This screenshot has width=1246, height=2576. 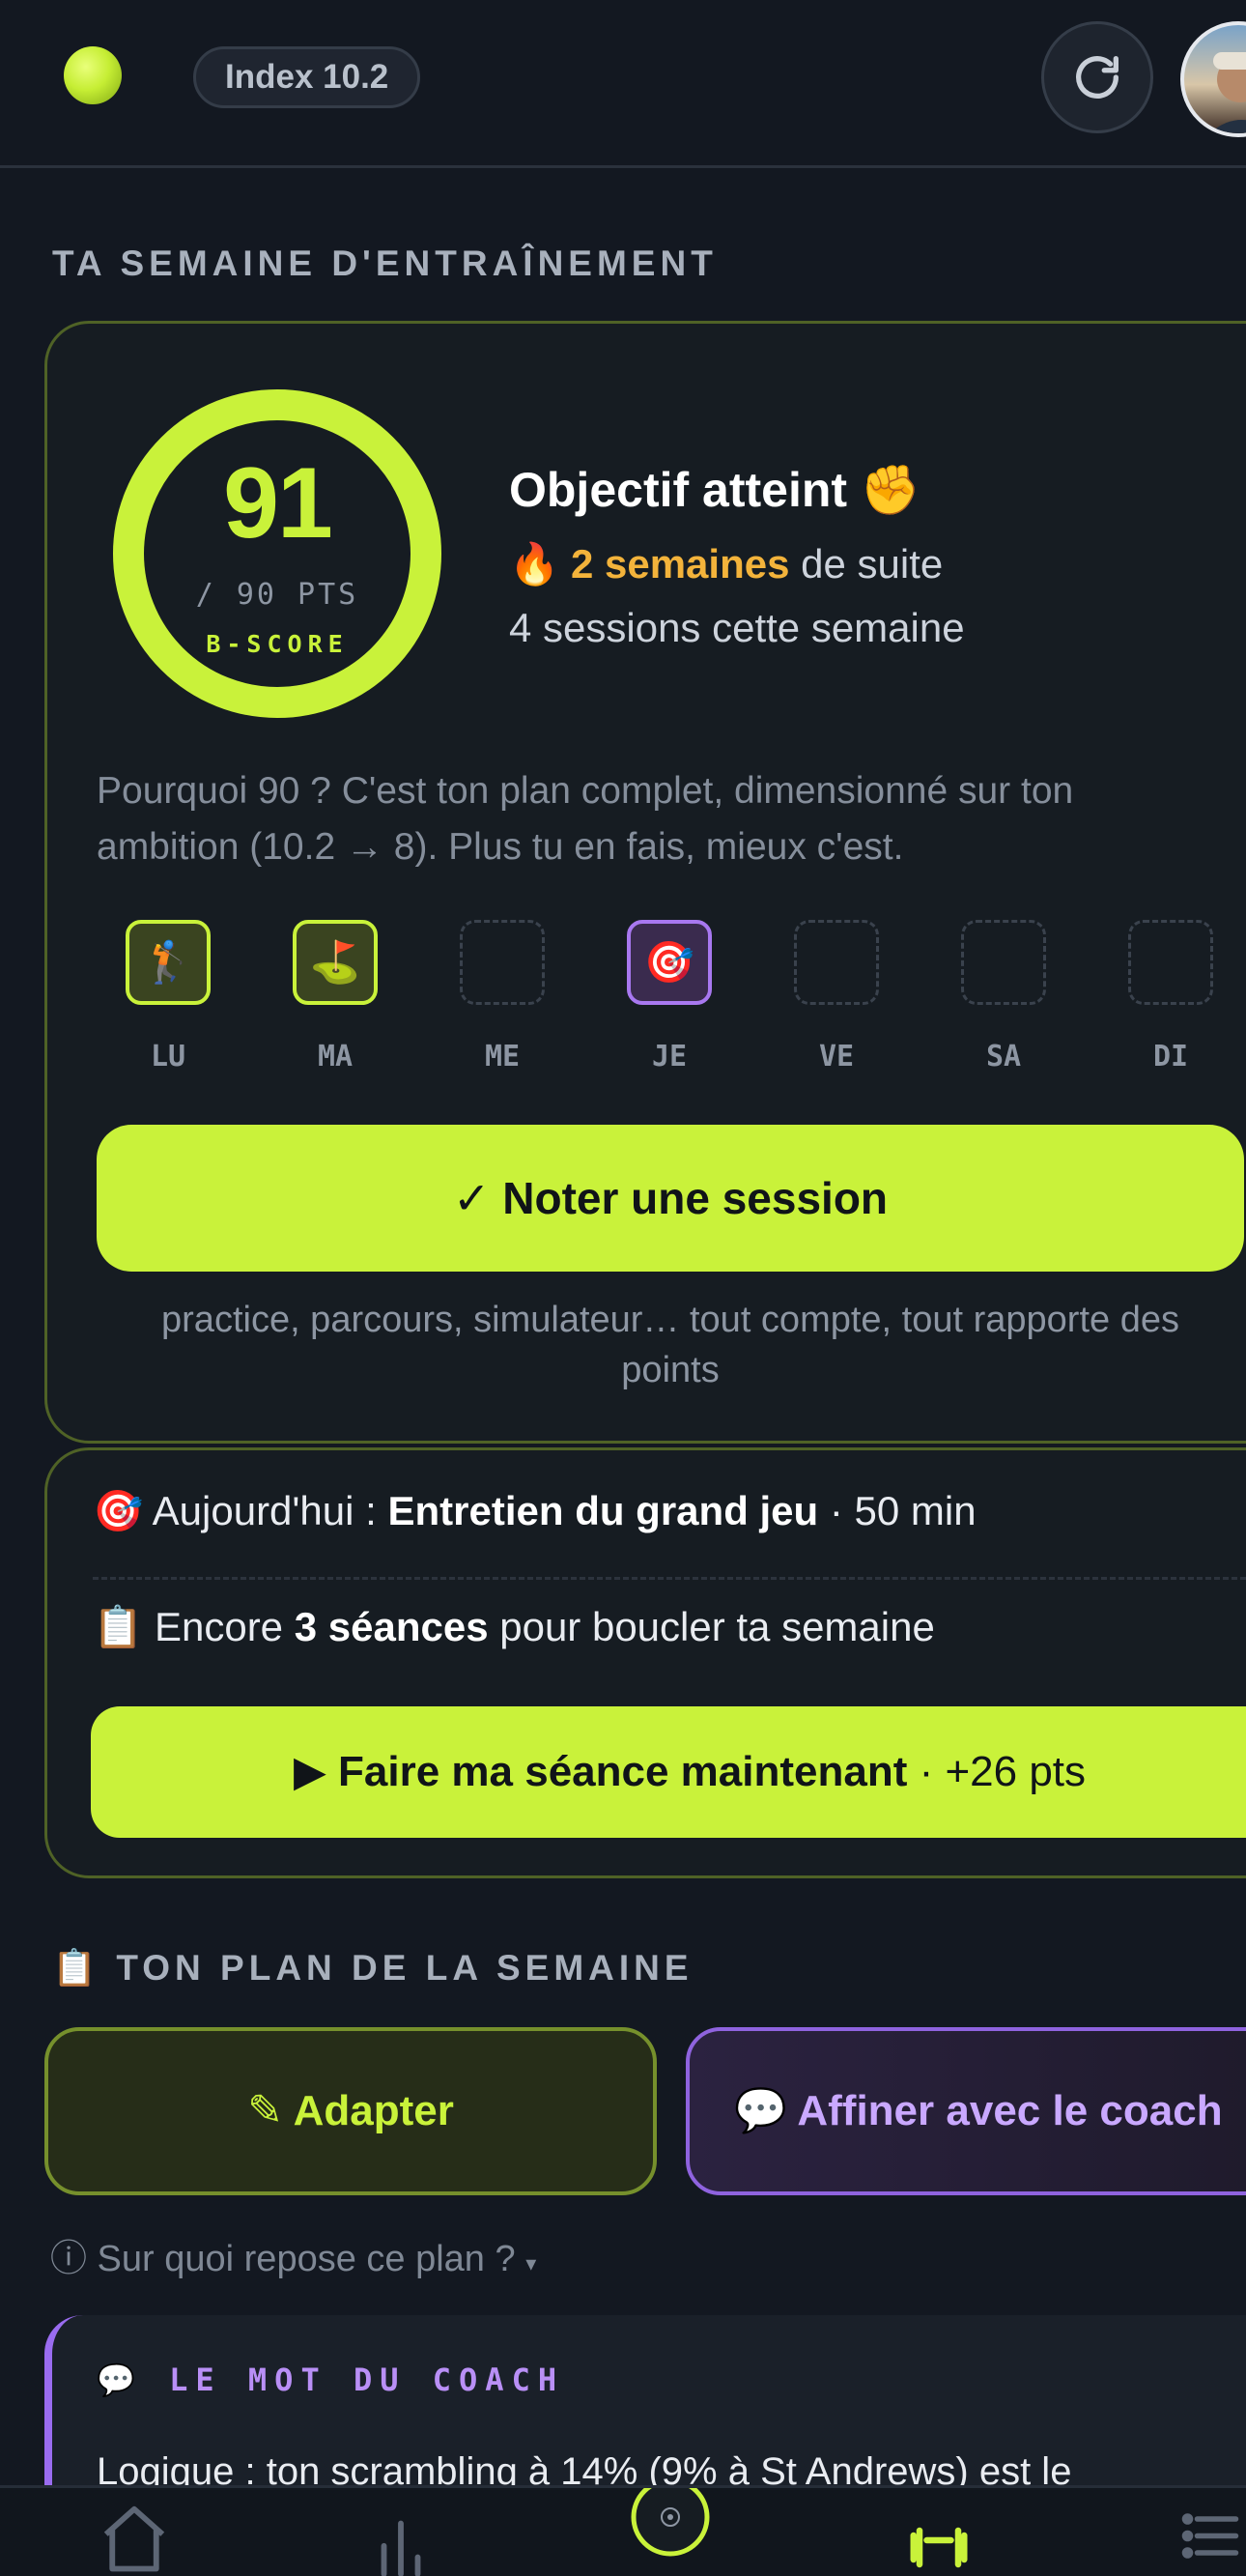 I want to click on today-duration: · 50 min, so click(x=897, y=1511).